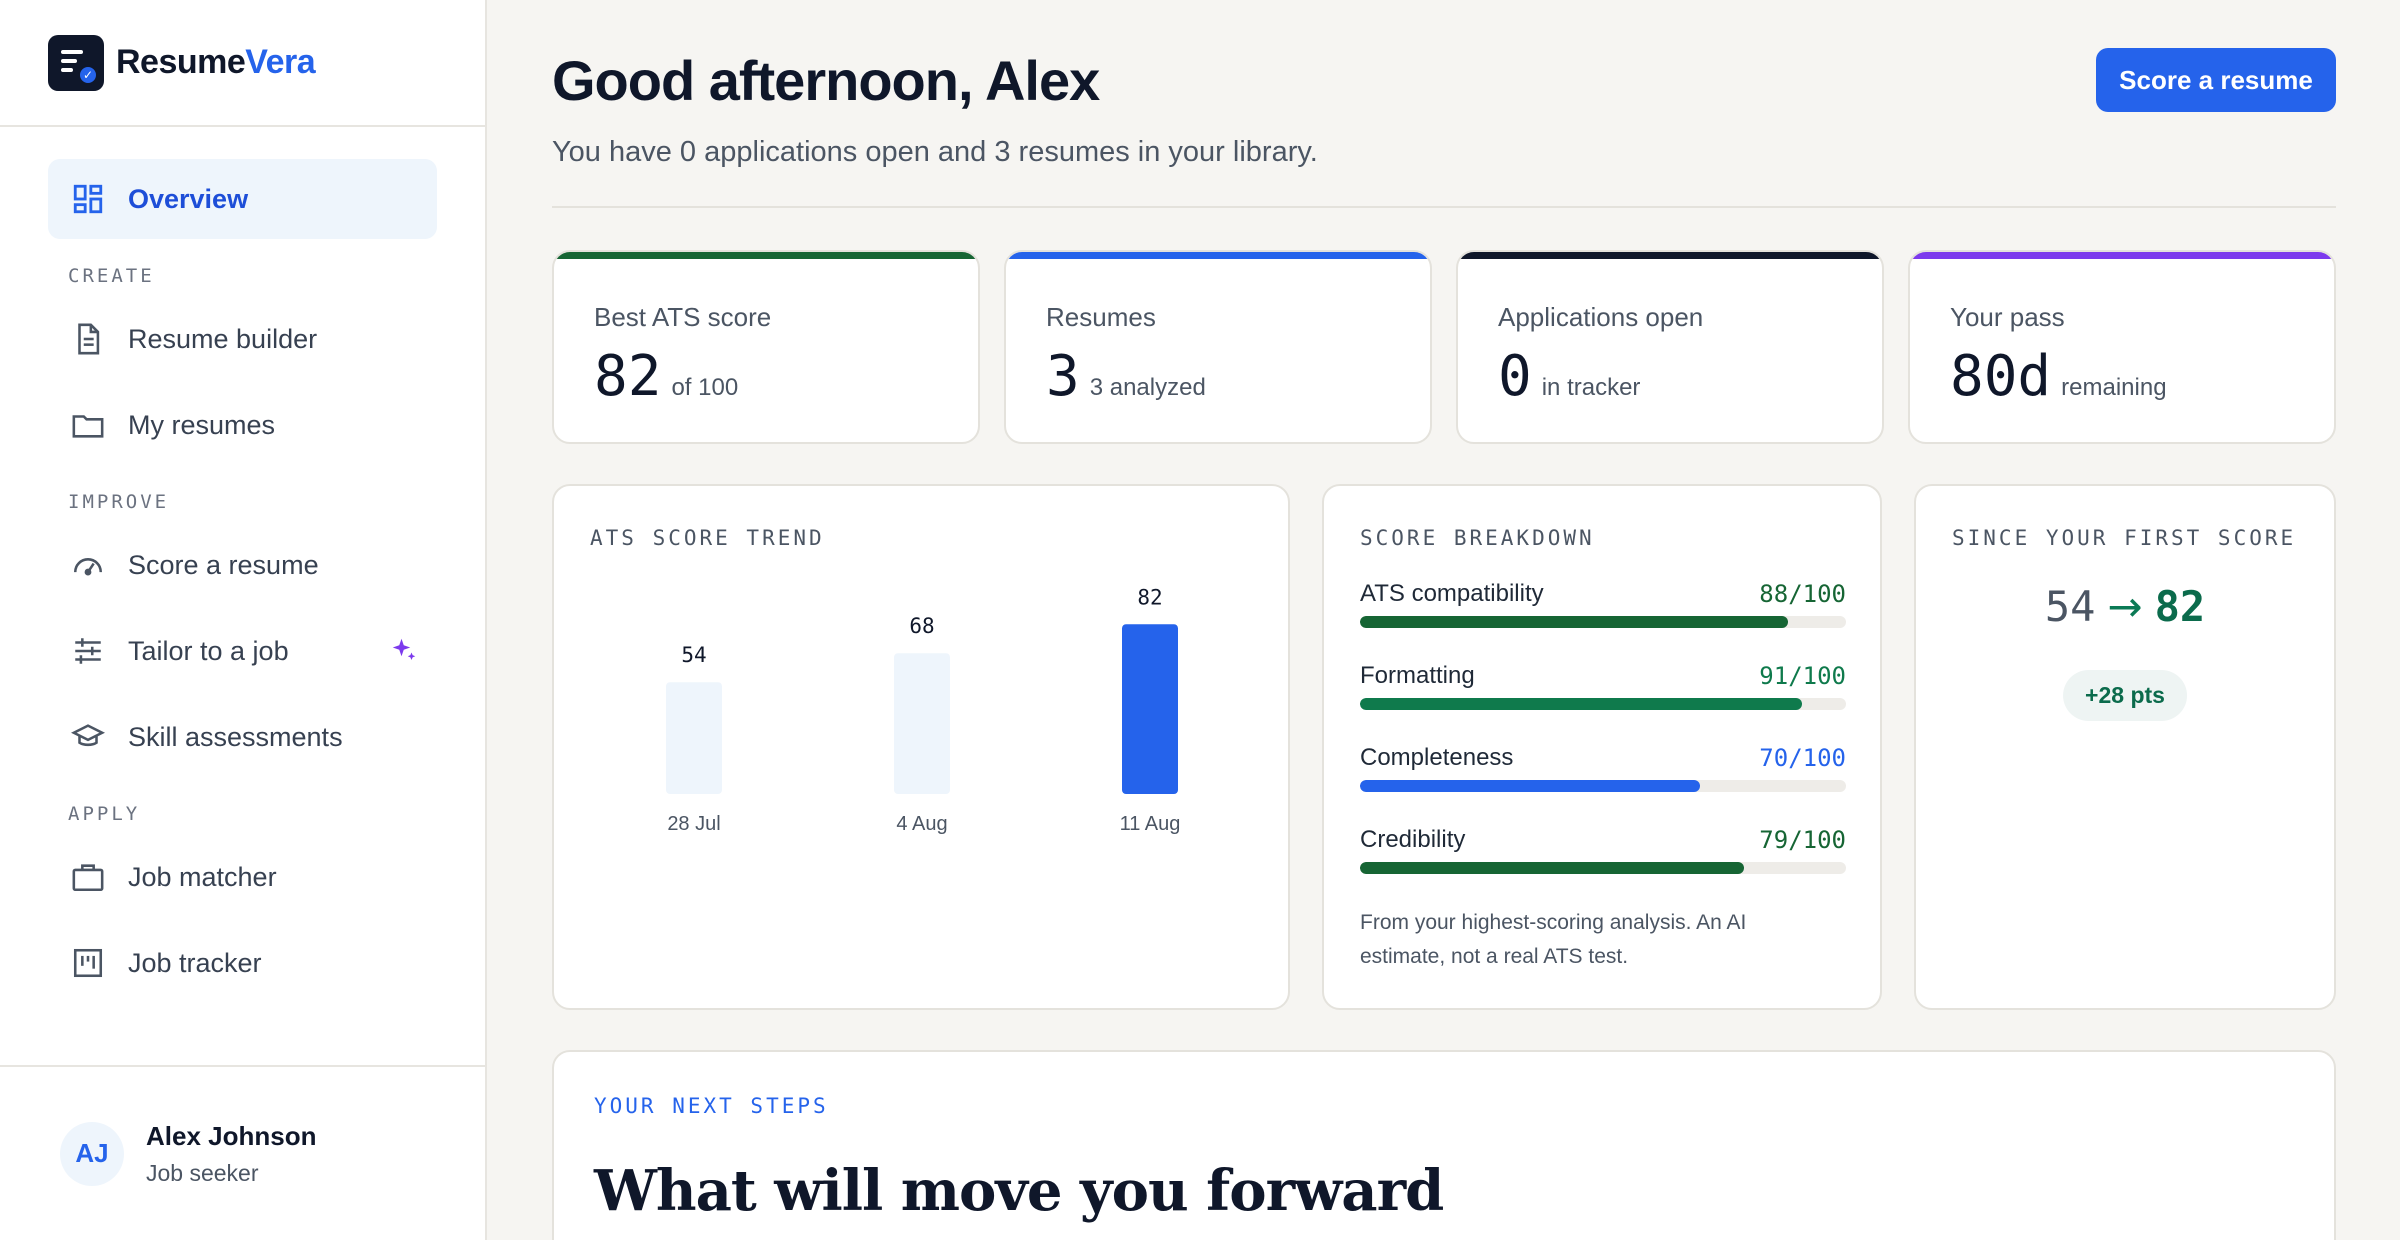 This screenshot has height=1240, width=2400. I want to click on trend-category-label: 11 Aug, so click(1150, 824).